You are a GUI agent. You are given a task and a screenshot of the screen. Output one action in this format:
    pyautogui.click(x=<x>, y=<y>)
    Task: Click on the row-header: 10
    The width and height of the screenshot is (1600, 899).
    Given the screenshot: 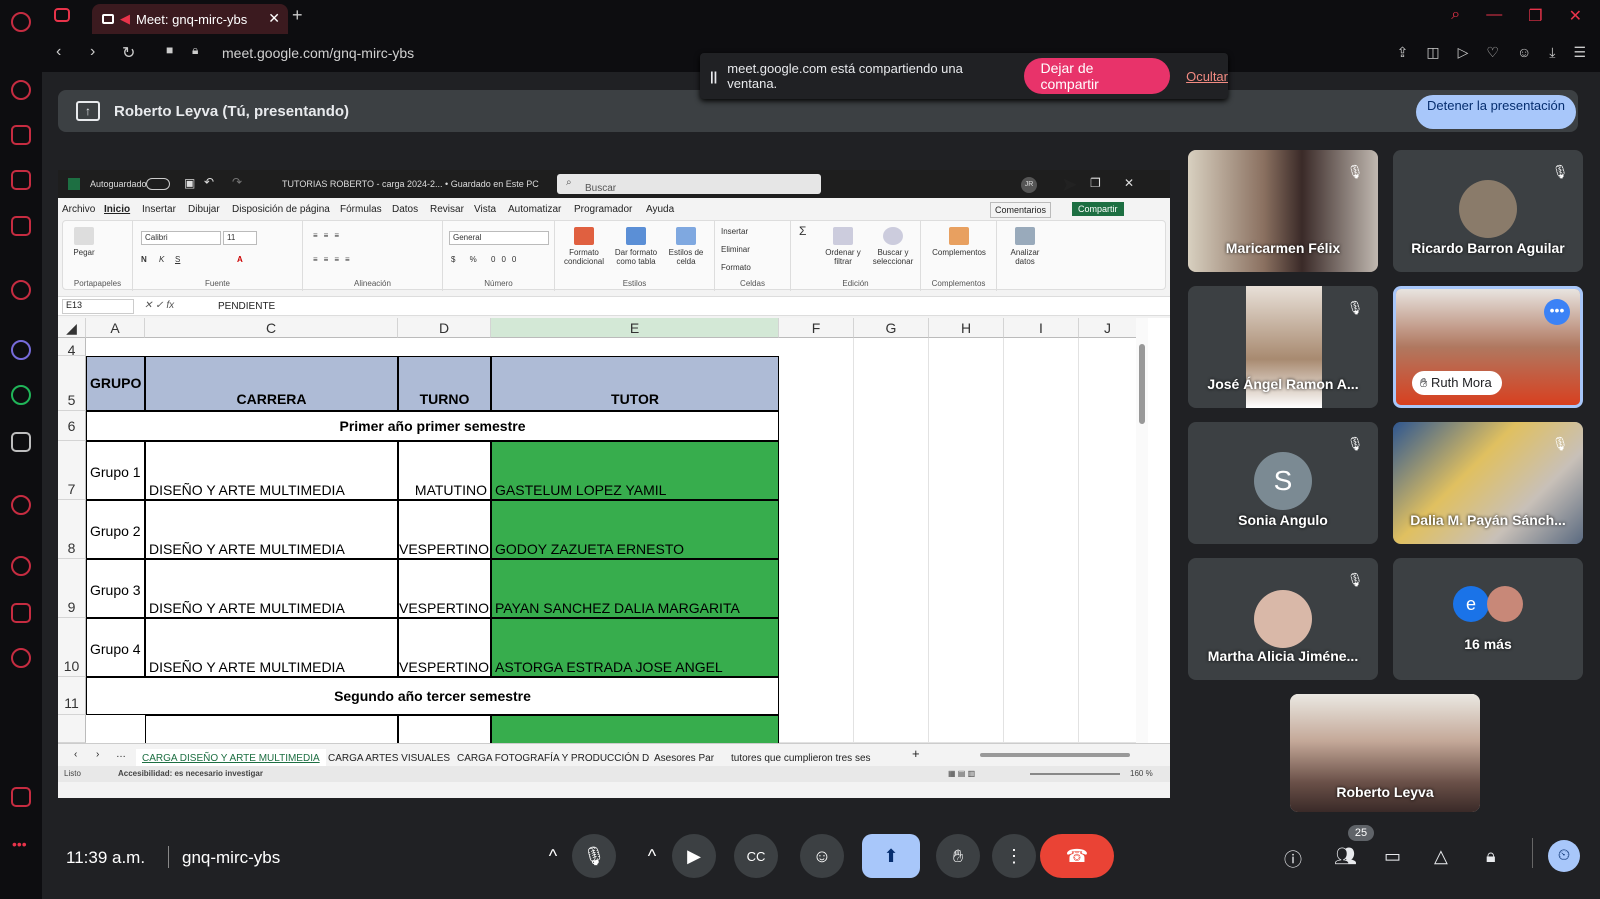 What is the action you would take?
    pyautogui.click(x=72, y=647)
    